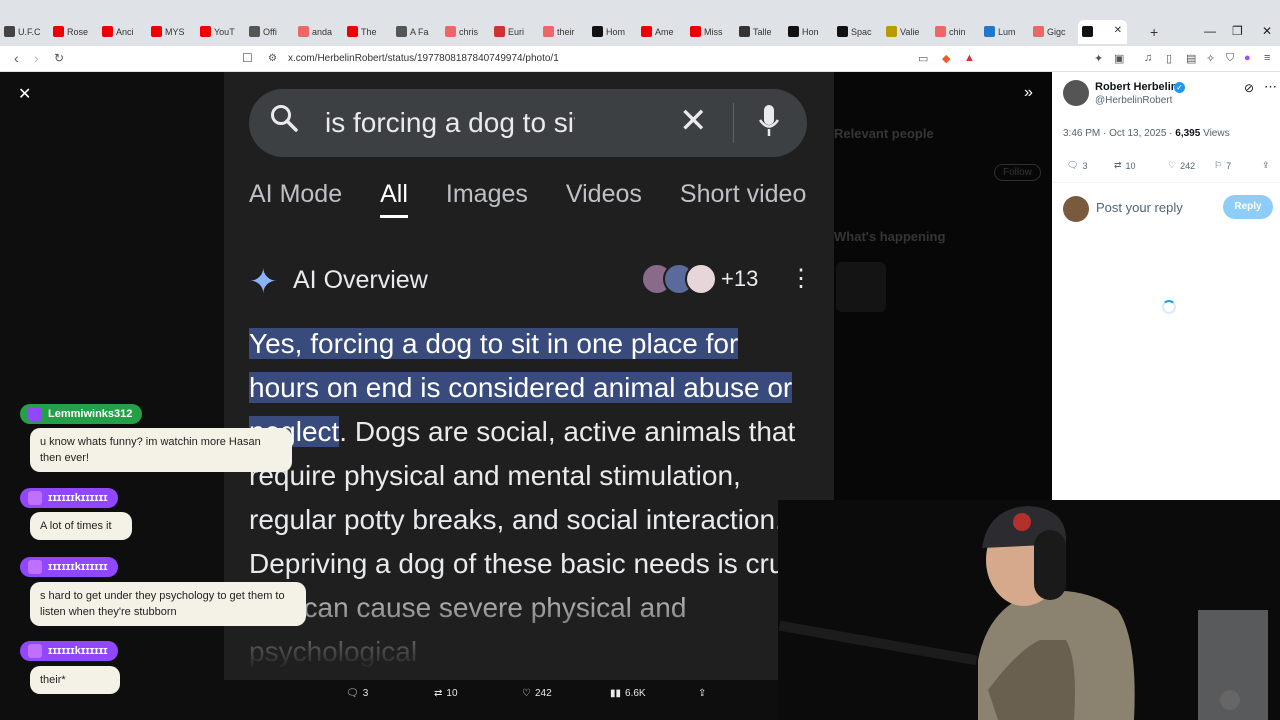 The width and height of the screenshot is (1280, 720). Describe the element at coordinates (1267, 58) in the screenshot. I see `menu-icon: ≡` at that location.